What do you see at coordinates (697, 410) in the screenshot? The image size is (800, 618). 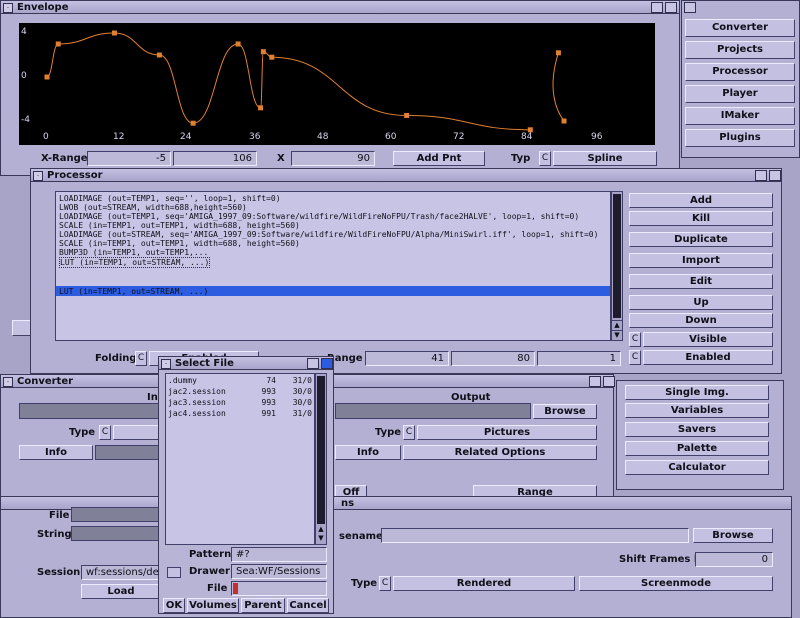 I see `variables-button: Variables` at bounding box center [697, 410].